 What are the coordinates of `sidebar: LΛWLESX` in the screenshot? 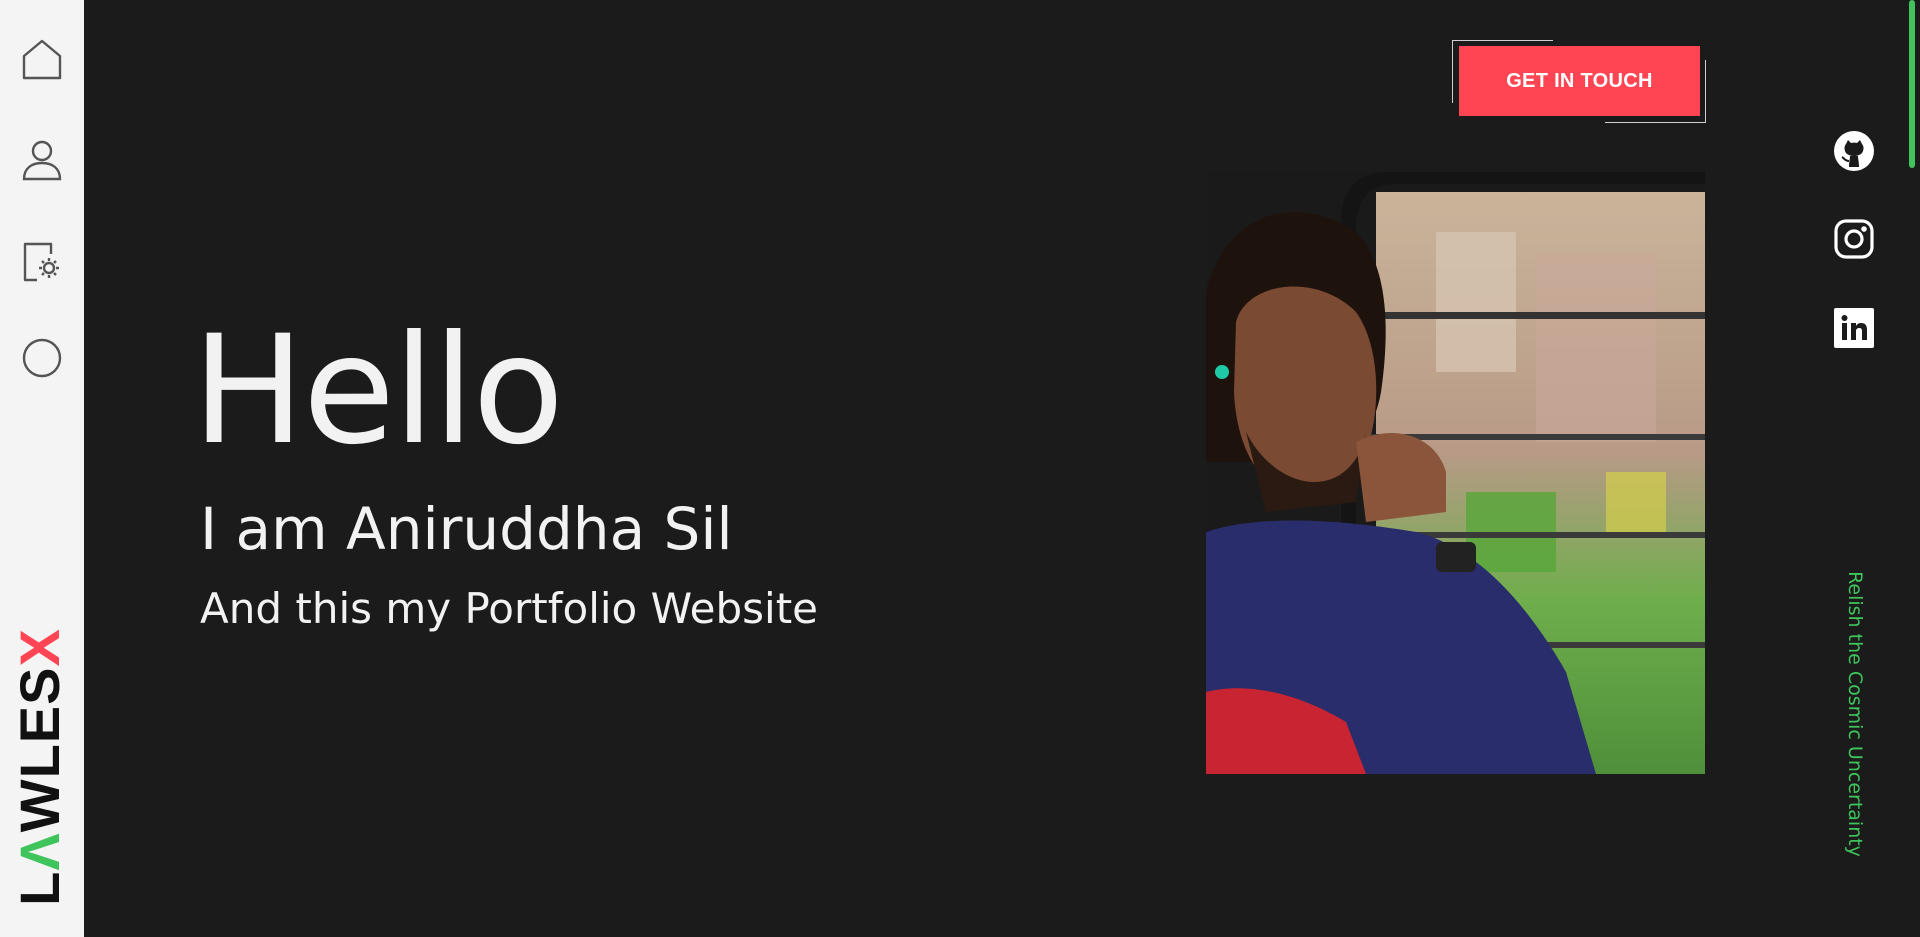 It's located at (42, 468).